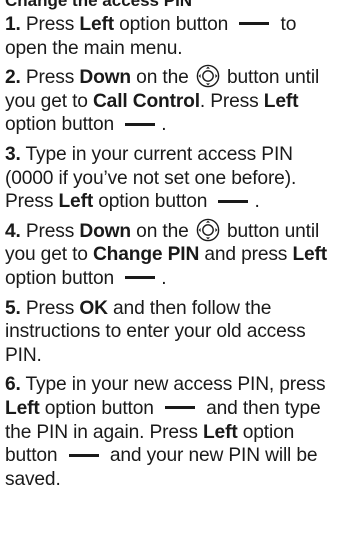 This screenshot has height=550, width=338. I want to click on step-text: and press, so click(246, 255).